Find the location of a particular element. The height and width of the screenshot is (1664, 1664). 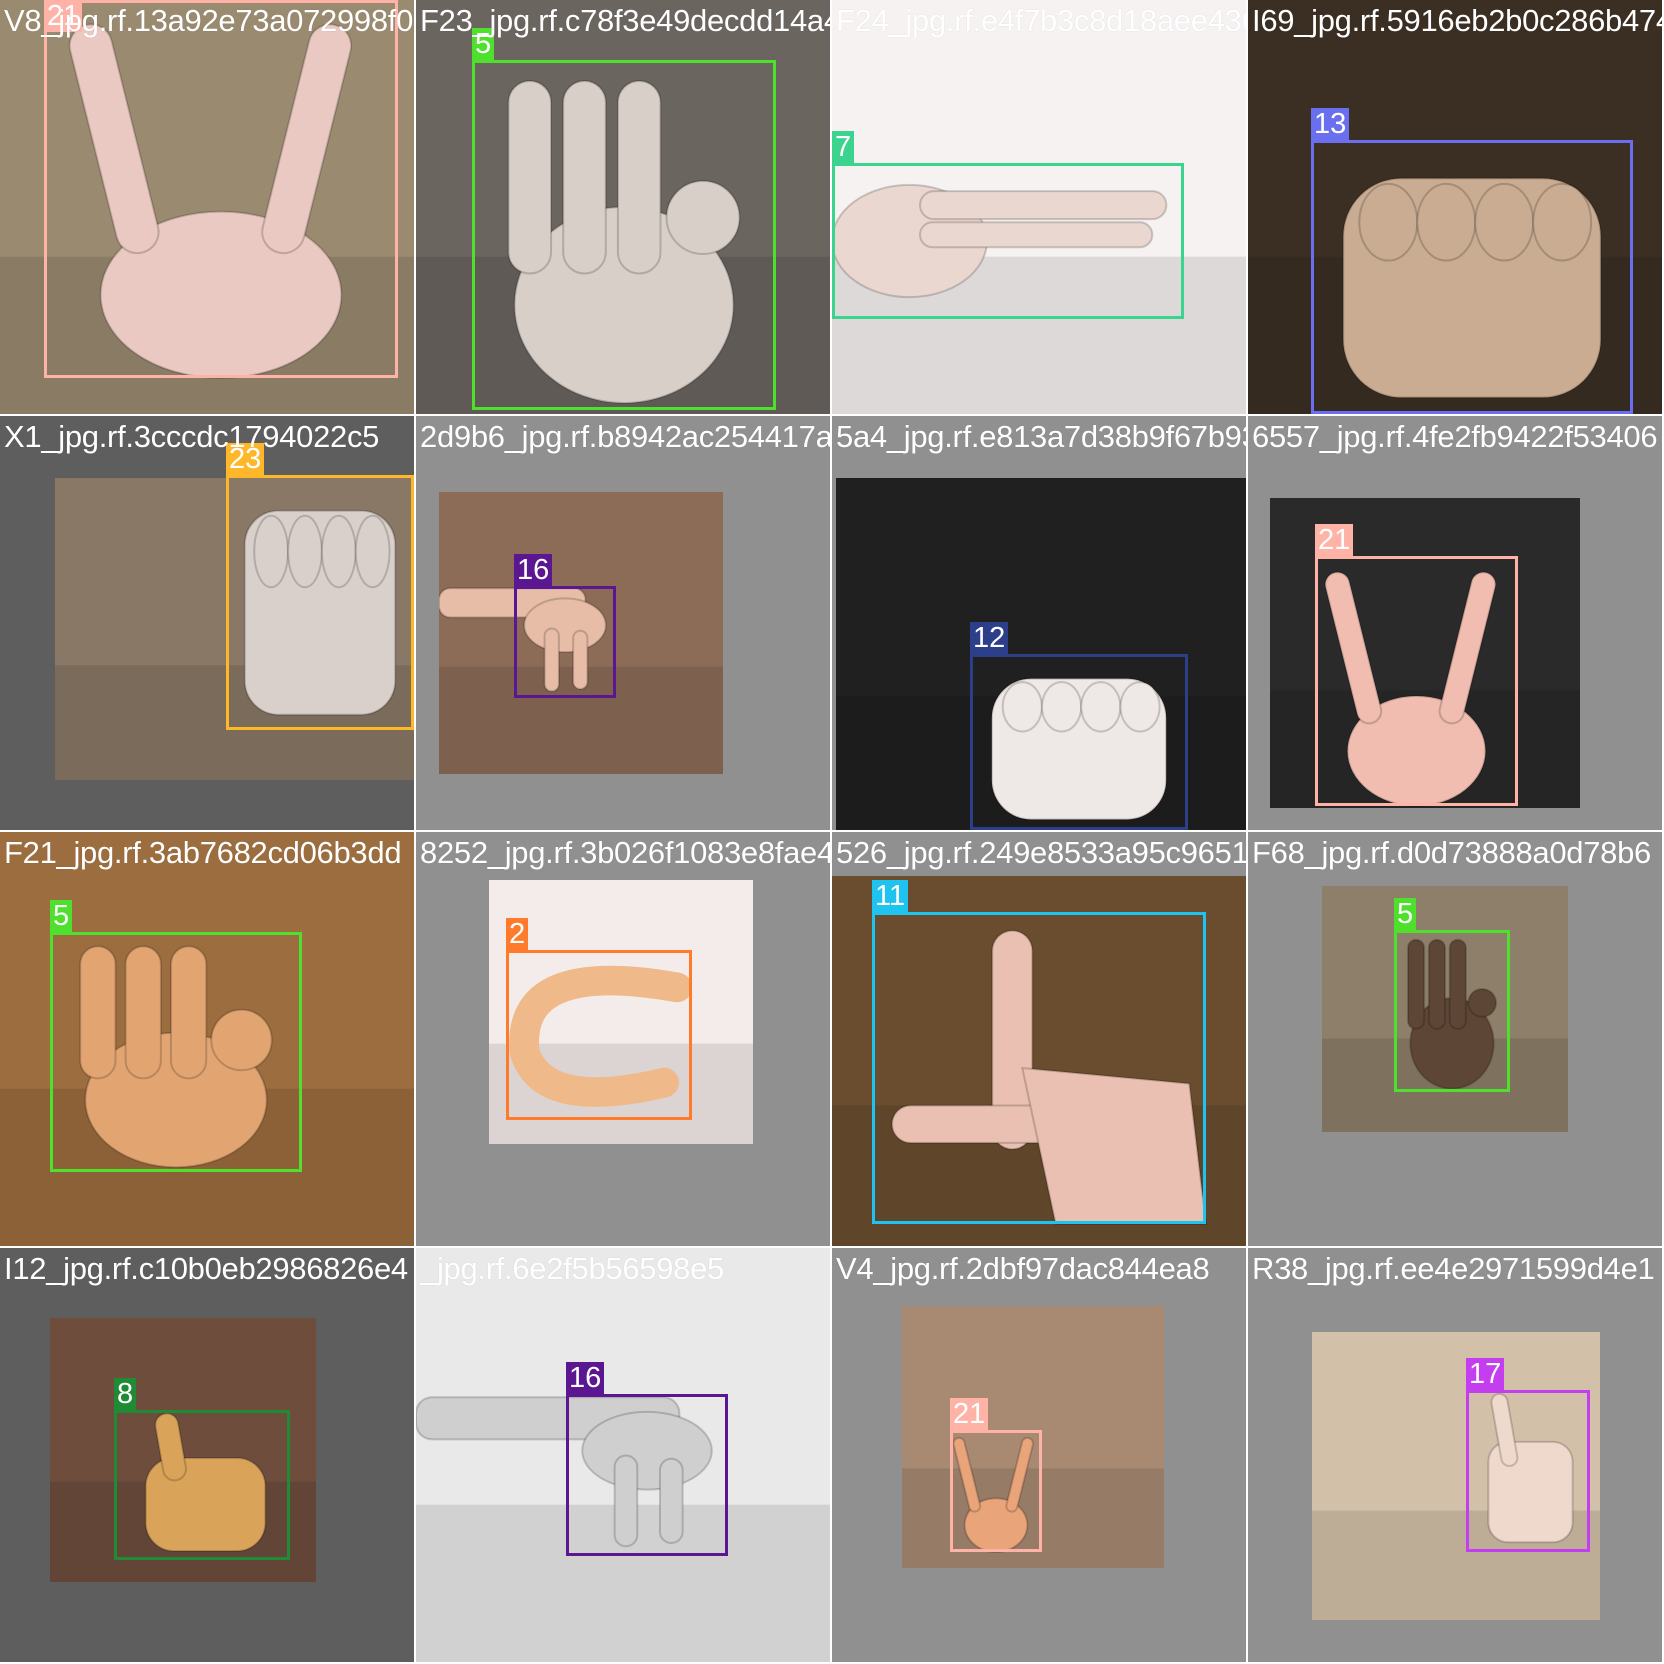

image-filename: 8252_jpg.rf.3b026f1083e8fae4 is located at coordinates (625, 852).